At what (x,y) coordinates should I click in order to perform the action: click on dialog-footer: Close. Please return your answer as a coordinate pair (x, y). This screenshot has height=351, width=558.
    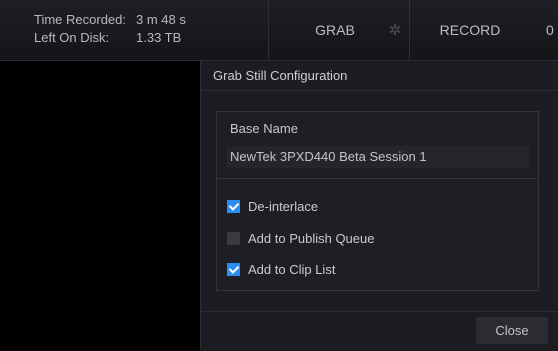
    Looking at the image, I should click on (379, 331).